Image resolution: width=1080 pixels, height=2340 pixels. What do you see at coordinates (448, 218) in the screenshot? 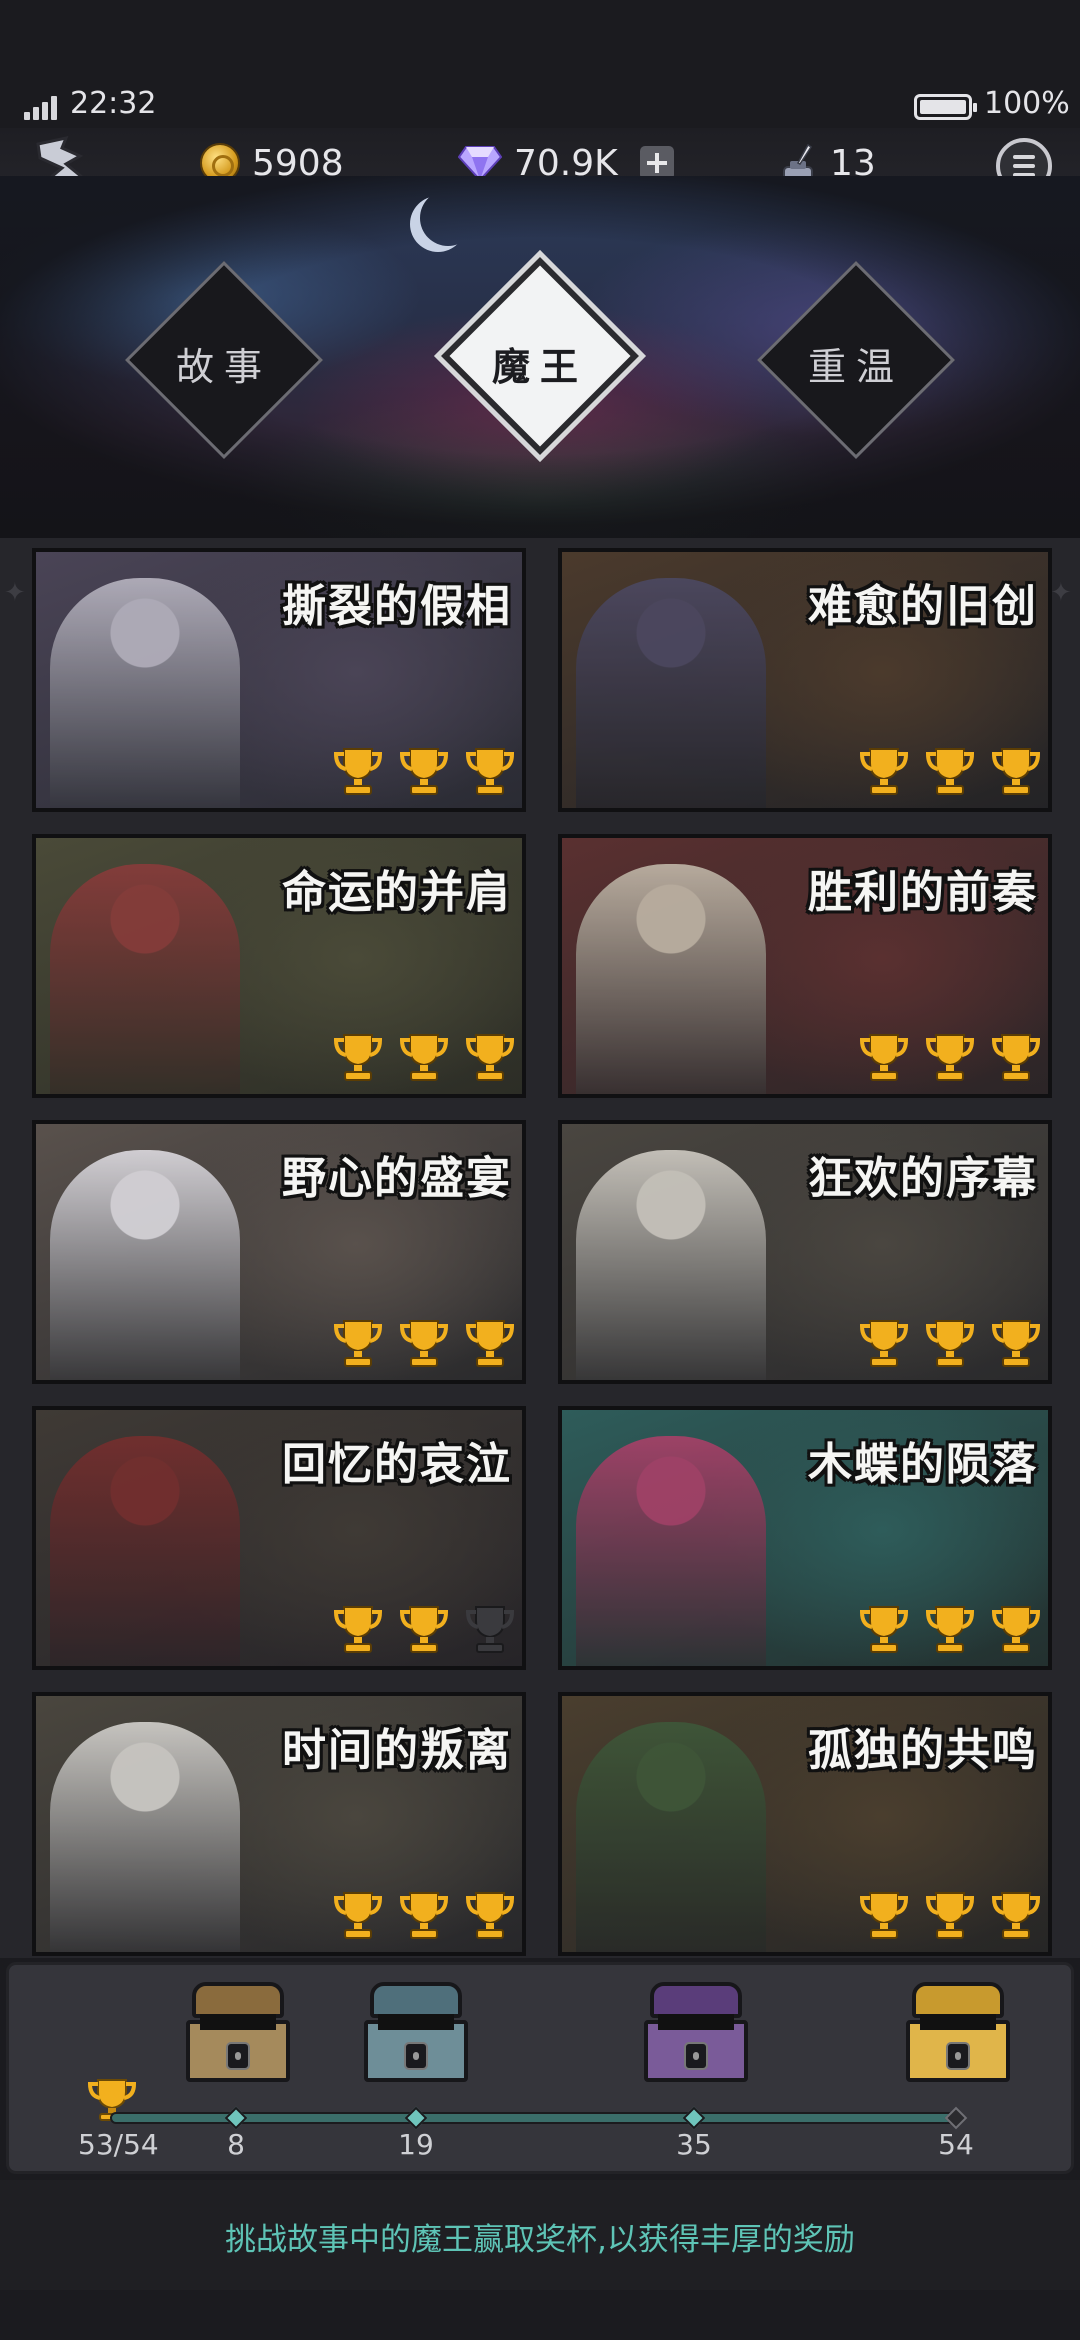
I see `moon-decoration` at bounding box center [448, 218].